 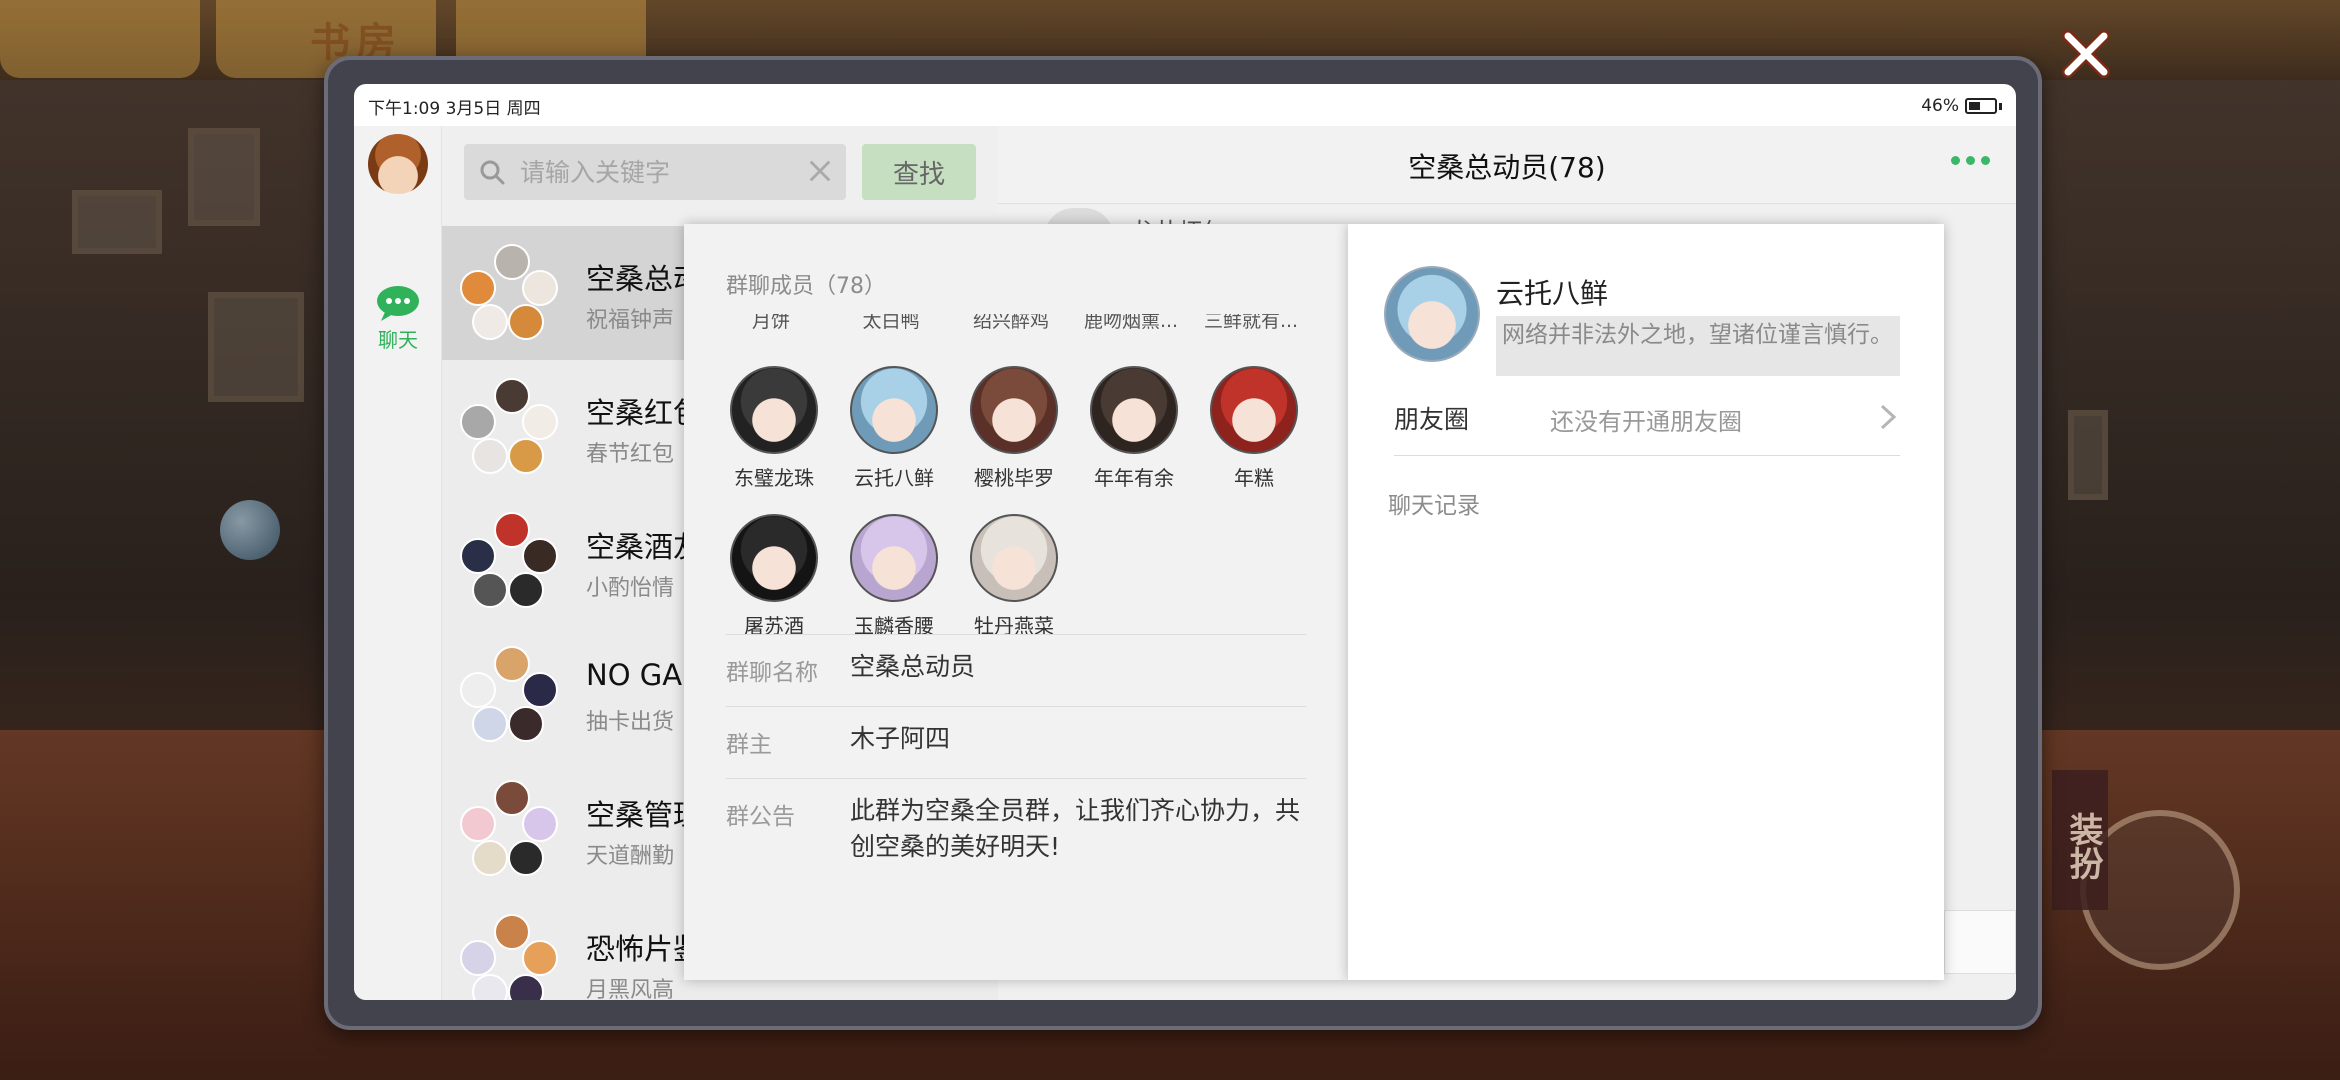 I want to click on group-name-row: 群聊名称 空桑总动员, so click(x=1016, y=670).